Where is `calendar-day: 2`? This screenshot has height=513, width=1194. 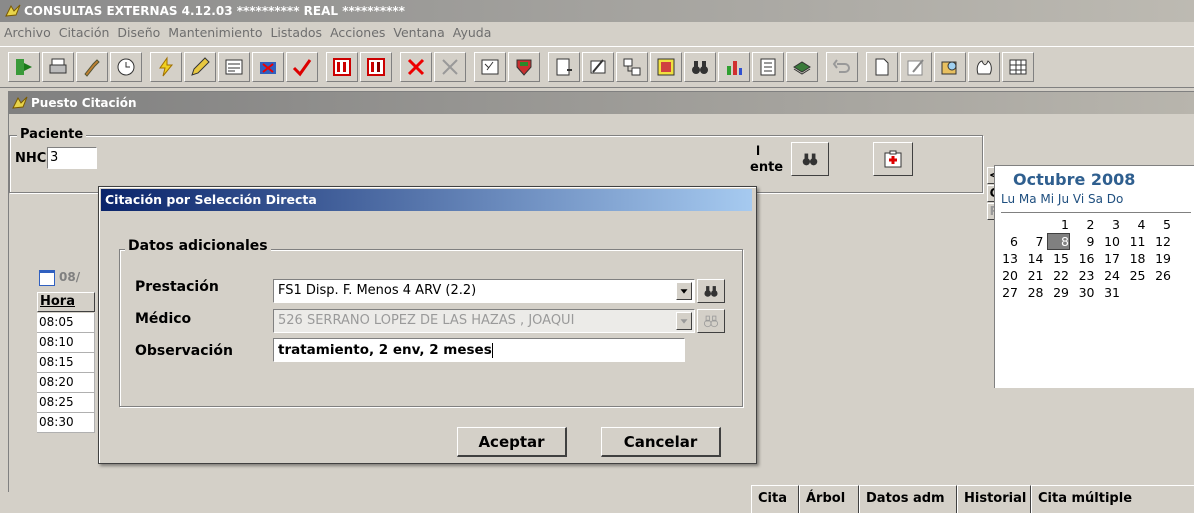 calendar-day: 2 is located at coordinates (1084, 224).